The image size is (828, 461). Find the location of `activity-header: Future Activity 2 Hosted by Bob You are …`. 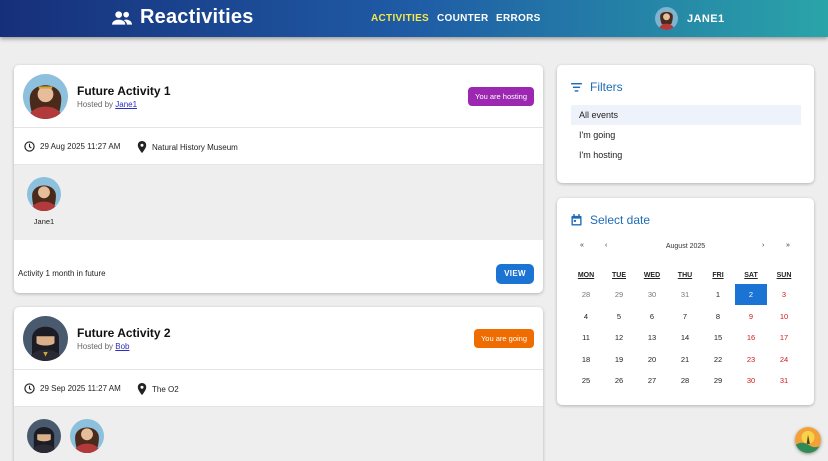

activity-header: Future Activity 2 Hosted by Bob You are … is located at coordinates (278, 338).